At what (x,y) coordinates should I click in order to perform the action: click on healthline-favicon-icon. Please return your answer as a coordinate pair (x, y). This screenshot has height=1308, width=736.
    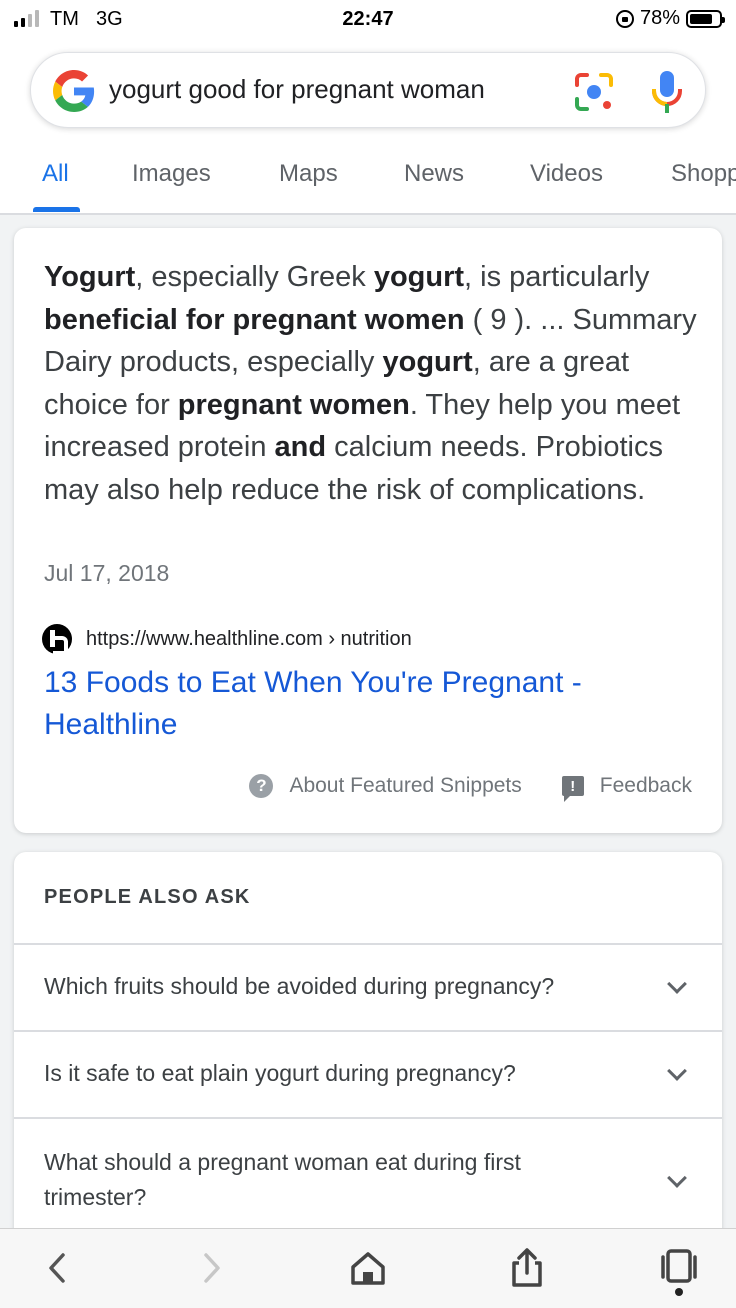
    Looking at the image, I should click on (57, 639).